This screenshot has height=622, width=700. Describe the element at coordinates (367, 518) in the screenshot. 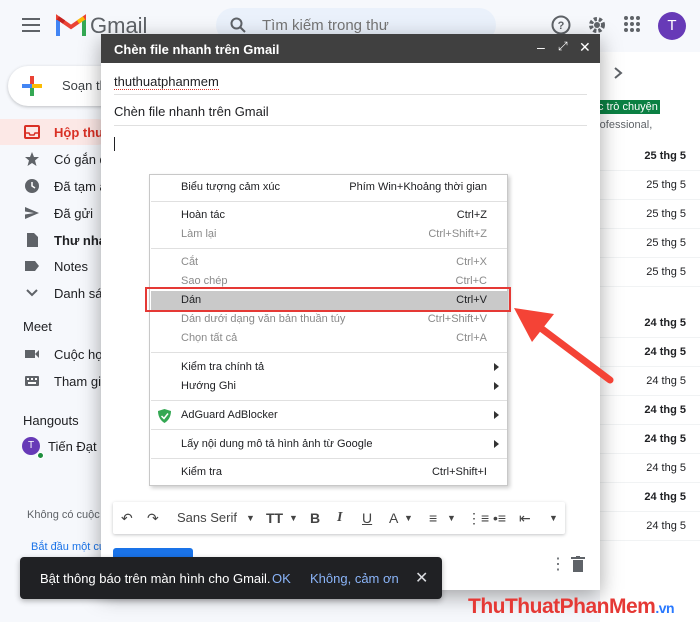

I see `underline-icon: U` at that location.